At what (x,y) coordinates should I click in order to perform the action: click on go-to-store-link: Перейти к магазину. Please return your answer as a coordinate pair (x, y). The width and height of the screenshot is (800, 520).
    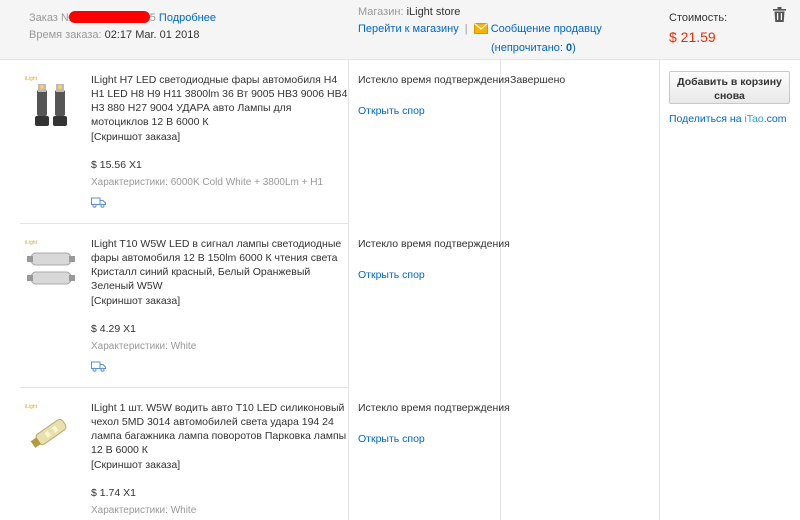
    Looking at the image, I should click on (408, 29).